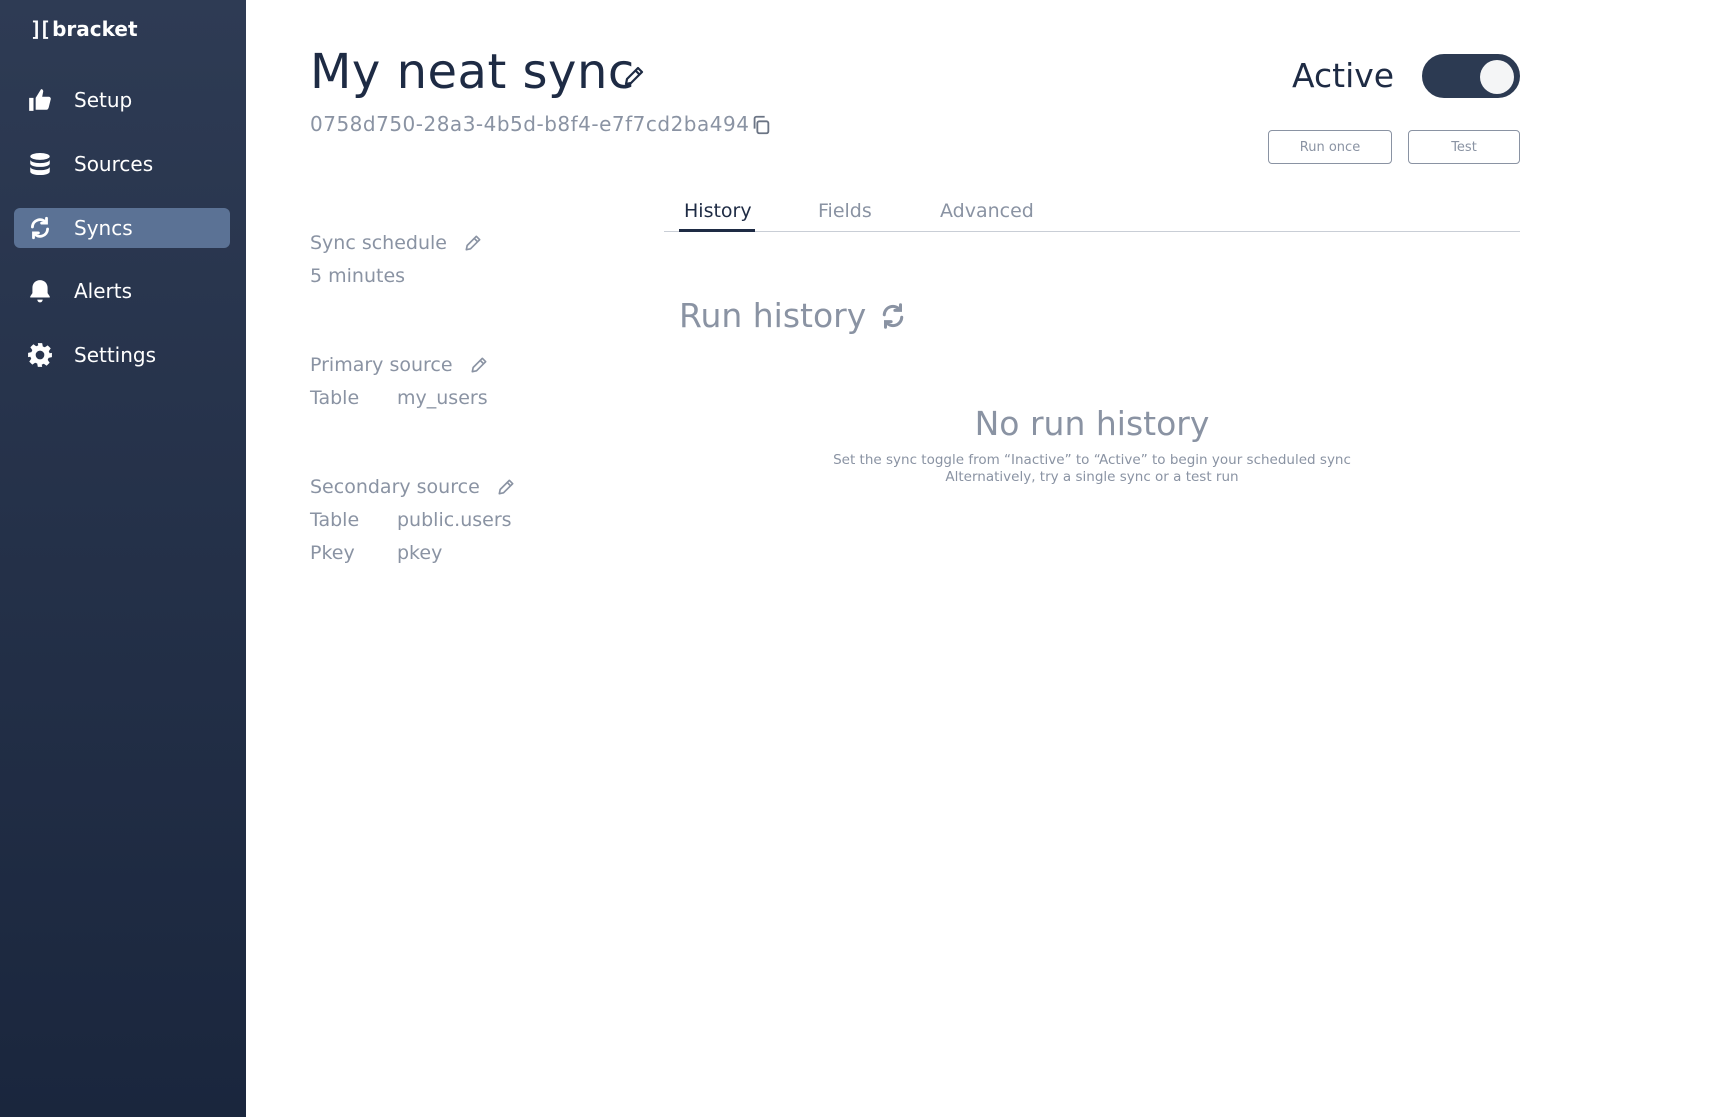 The width and height of the screenshot is (1728, 1117). What do you see at coordinates (40, 291) in the screenshot?
I see `bell-icon` at bounding box center [40, 291].